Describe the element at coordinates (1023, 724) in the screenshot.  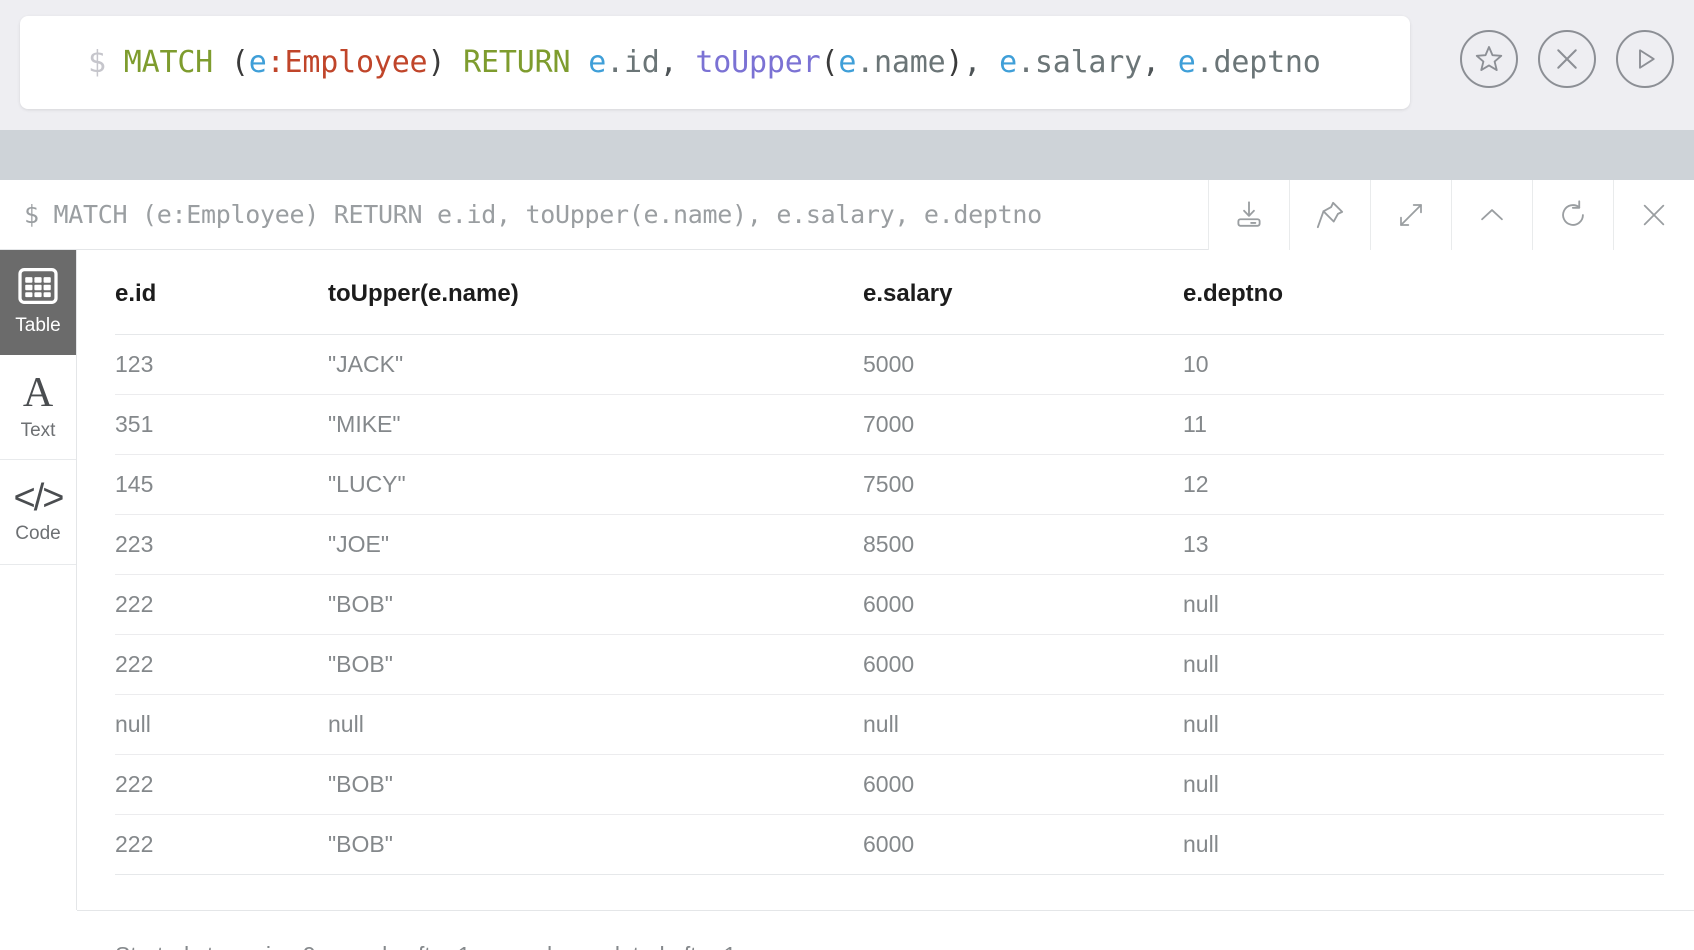
I see `cell-e-salary: null` at that location.